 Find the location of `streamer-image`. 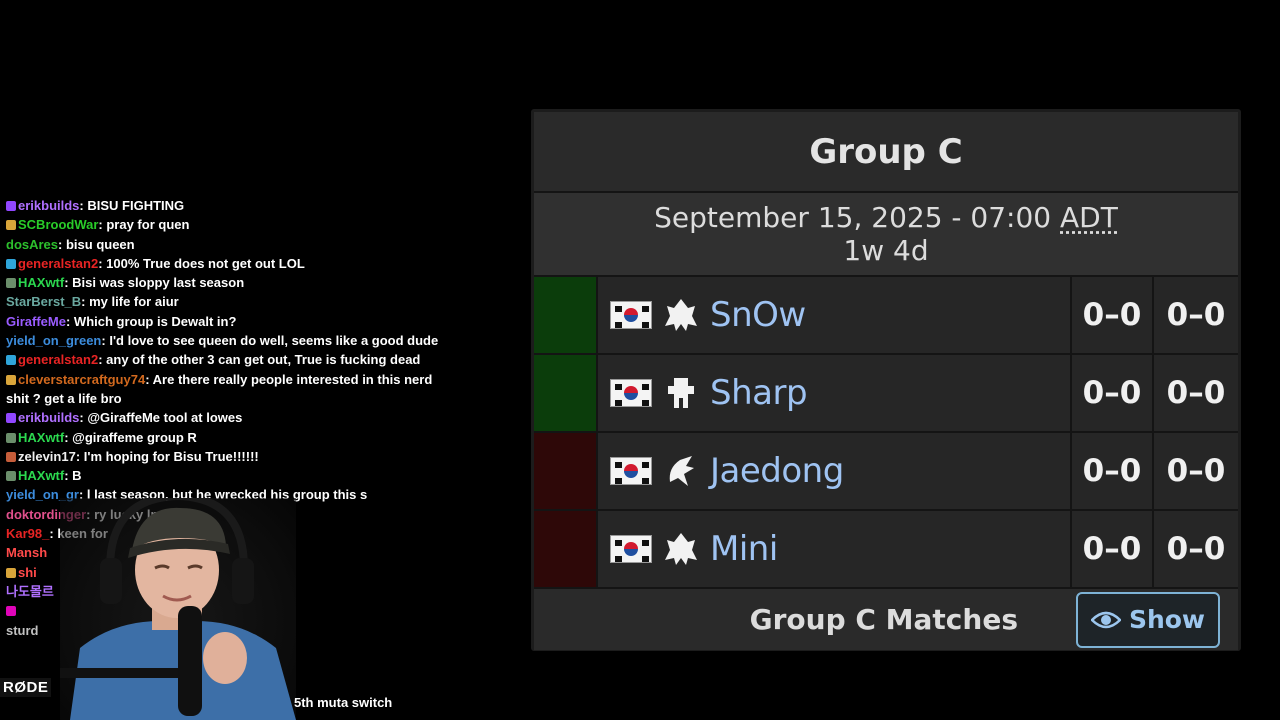

streamer-image is located at coordinates (178, 609).